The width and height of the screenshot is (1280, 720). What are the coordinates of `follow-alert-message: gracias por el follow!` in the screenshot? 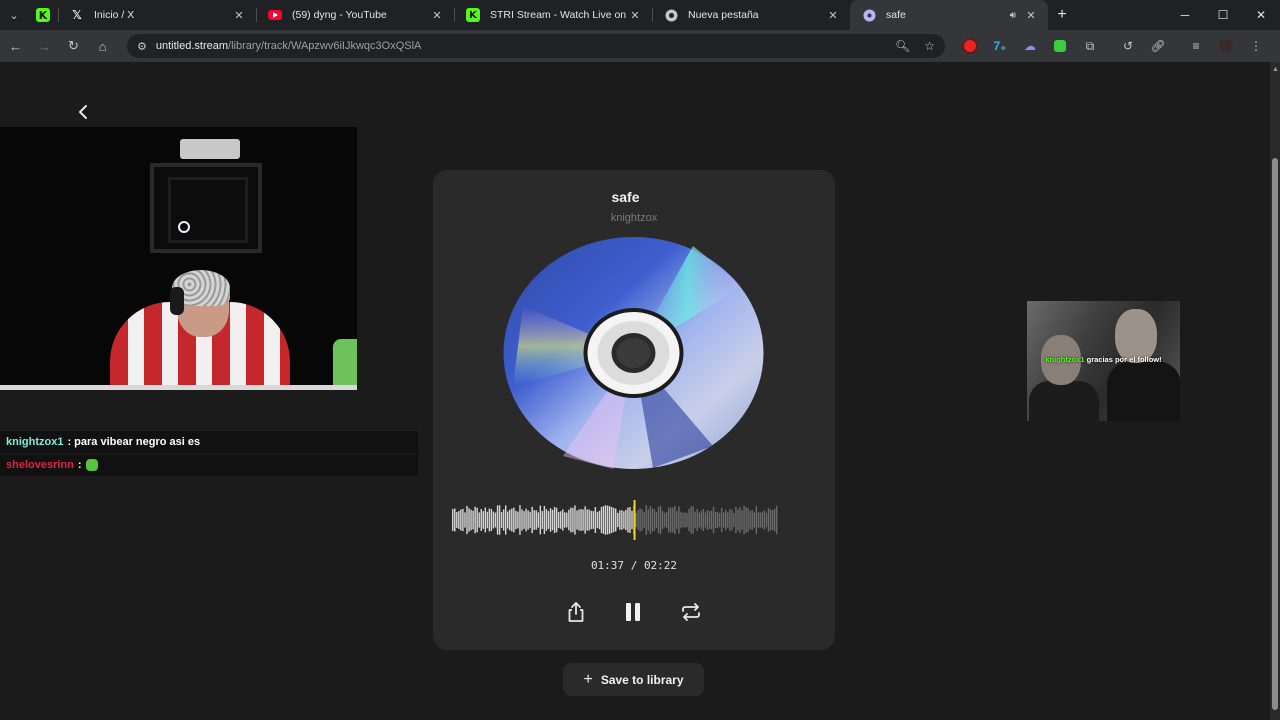 It's located at (1124, 359).